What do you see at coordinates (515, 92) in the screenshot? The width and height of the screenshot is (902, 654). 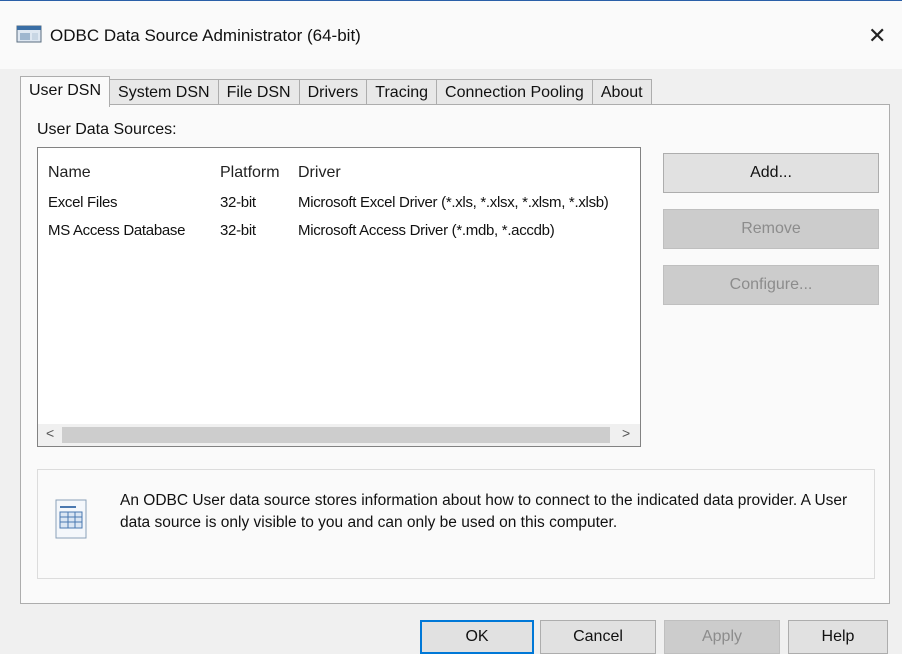 I see `tab-connection-pooling: Connection Pooling` at bounding box center [515, 92].